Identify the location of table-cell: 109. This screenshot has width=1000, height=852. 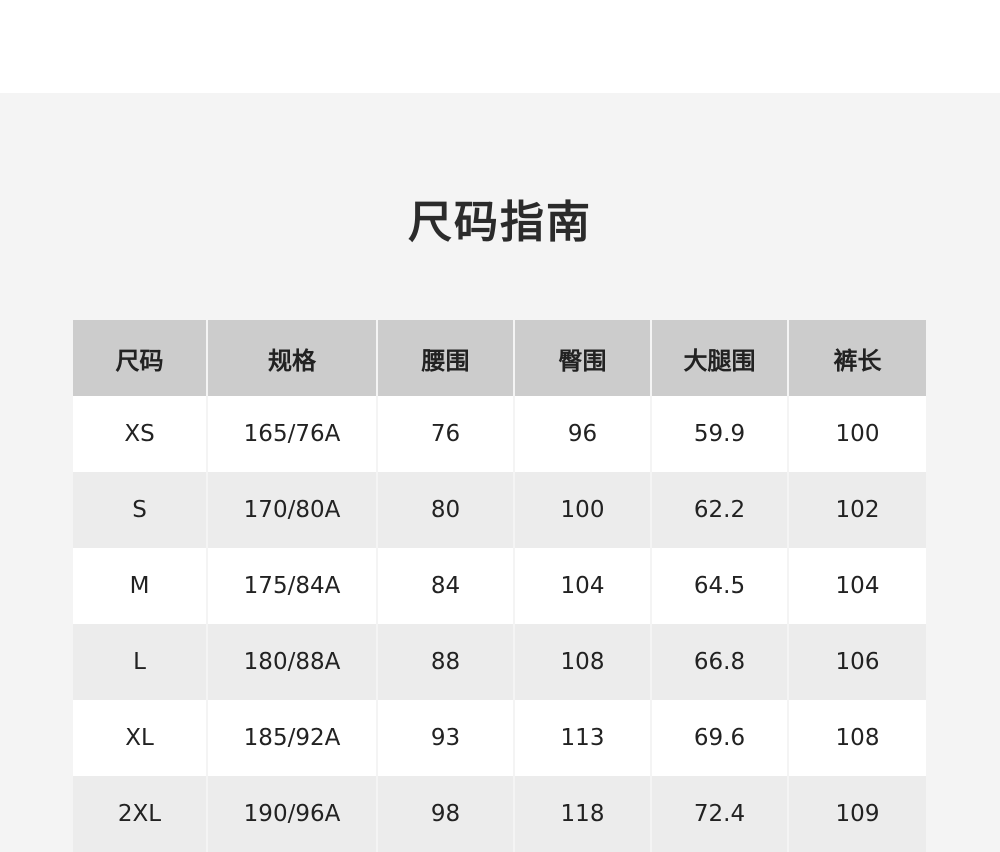
(857, 814).